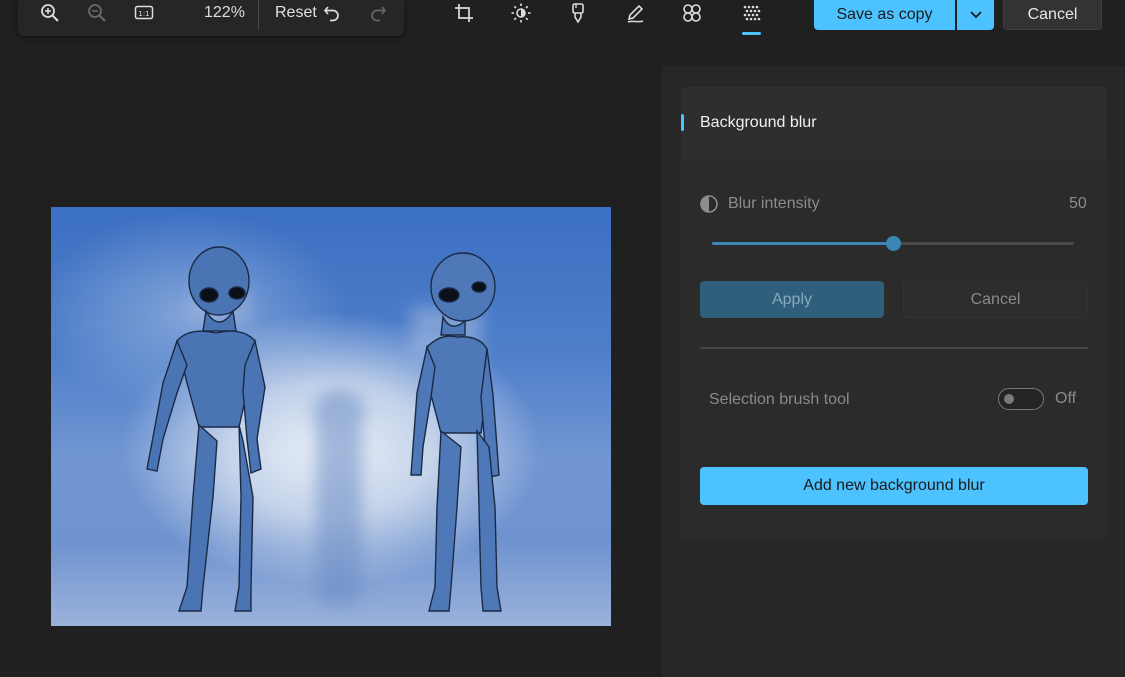  Describe the element at coordinates (802, 243) in the screenshot. I see `slider-fill` at that location.